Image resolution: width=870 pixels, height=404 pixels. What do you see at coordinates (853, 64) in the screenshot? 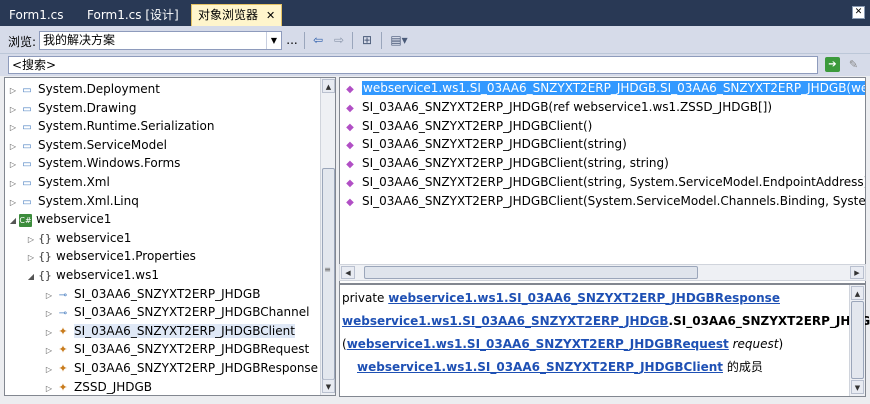
I see `clear-search-icon: ✎` at bounding box center [853, 64].